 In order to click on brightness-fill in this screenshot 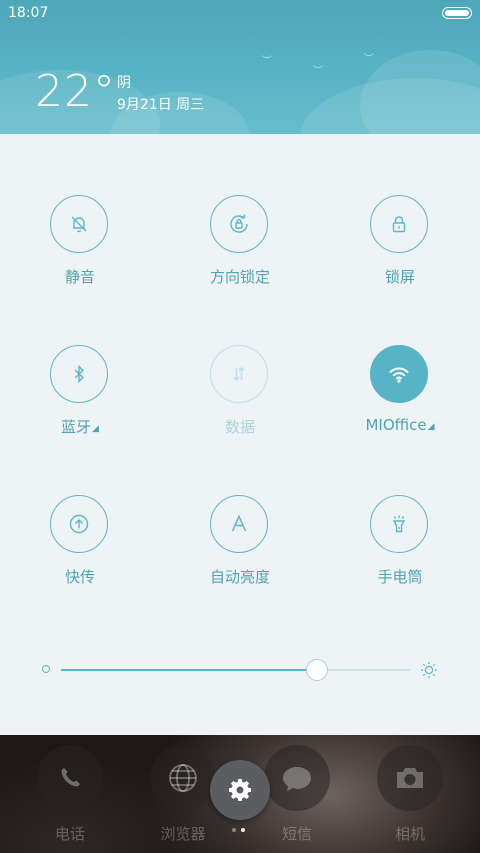, I will do `click(189, 670)`.